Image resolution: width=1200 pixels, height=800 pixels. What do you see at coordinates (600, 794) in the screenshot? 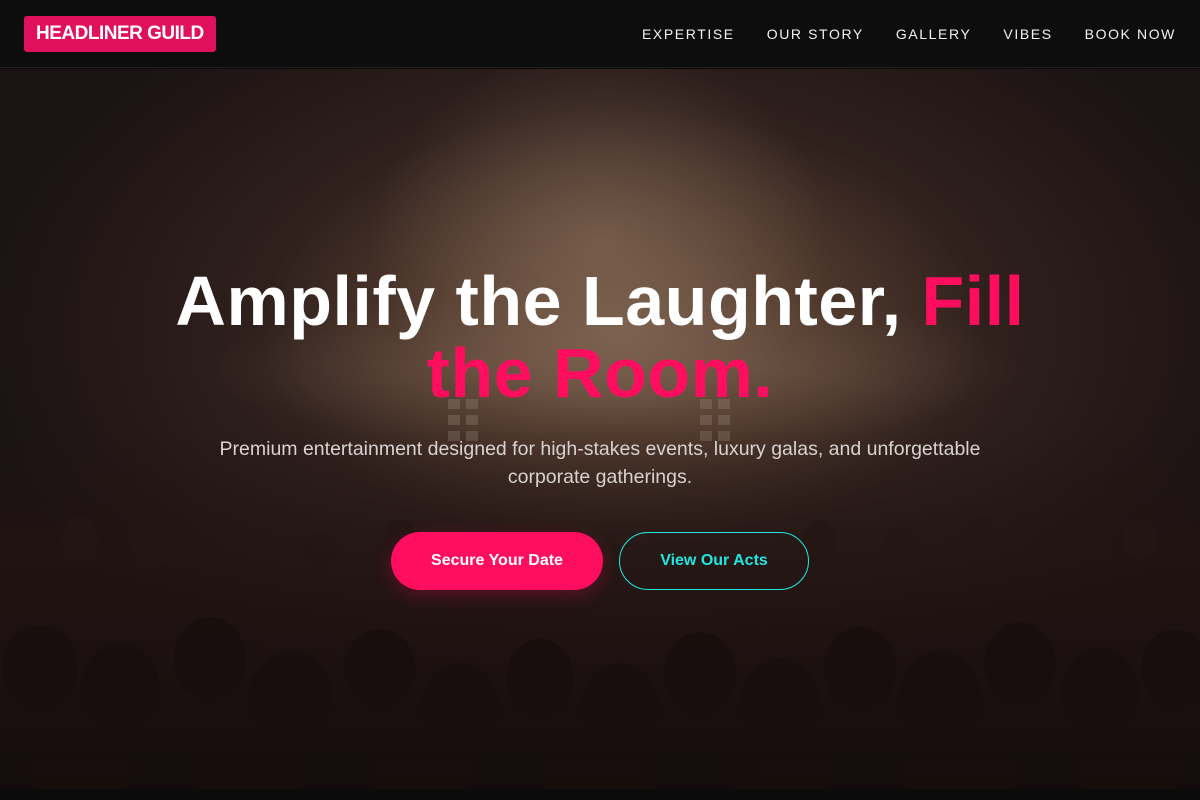
I see `page-bottom-strip` at bounding box center [600, 794].